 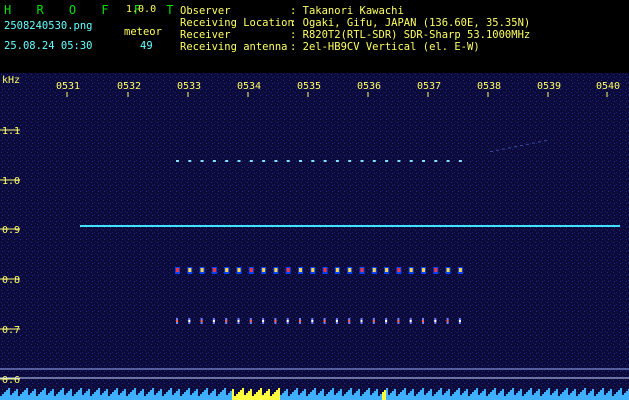 What do you see at coordinates (48, 46) in the screenshot?
I see `datetime: 25.08.24 05:30` at bounding box center [48, 46].